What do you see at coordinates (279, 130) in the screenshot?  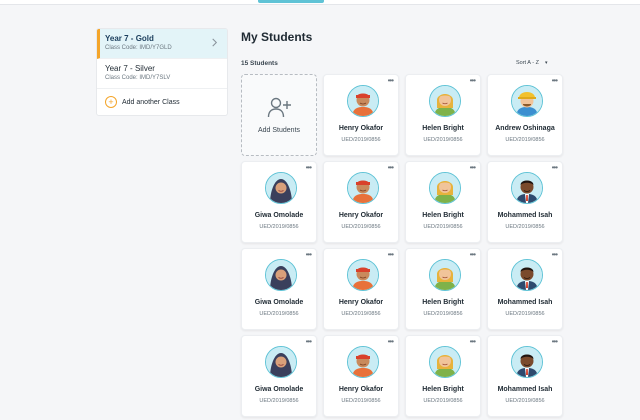 I see `add-students-label: Add Students` at bounding box center [279, 130].